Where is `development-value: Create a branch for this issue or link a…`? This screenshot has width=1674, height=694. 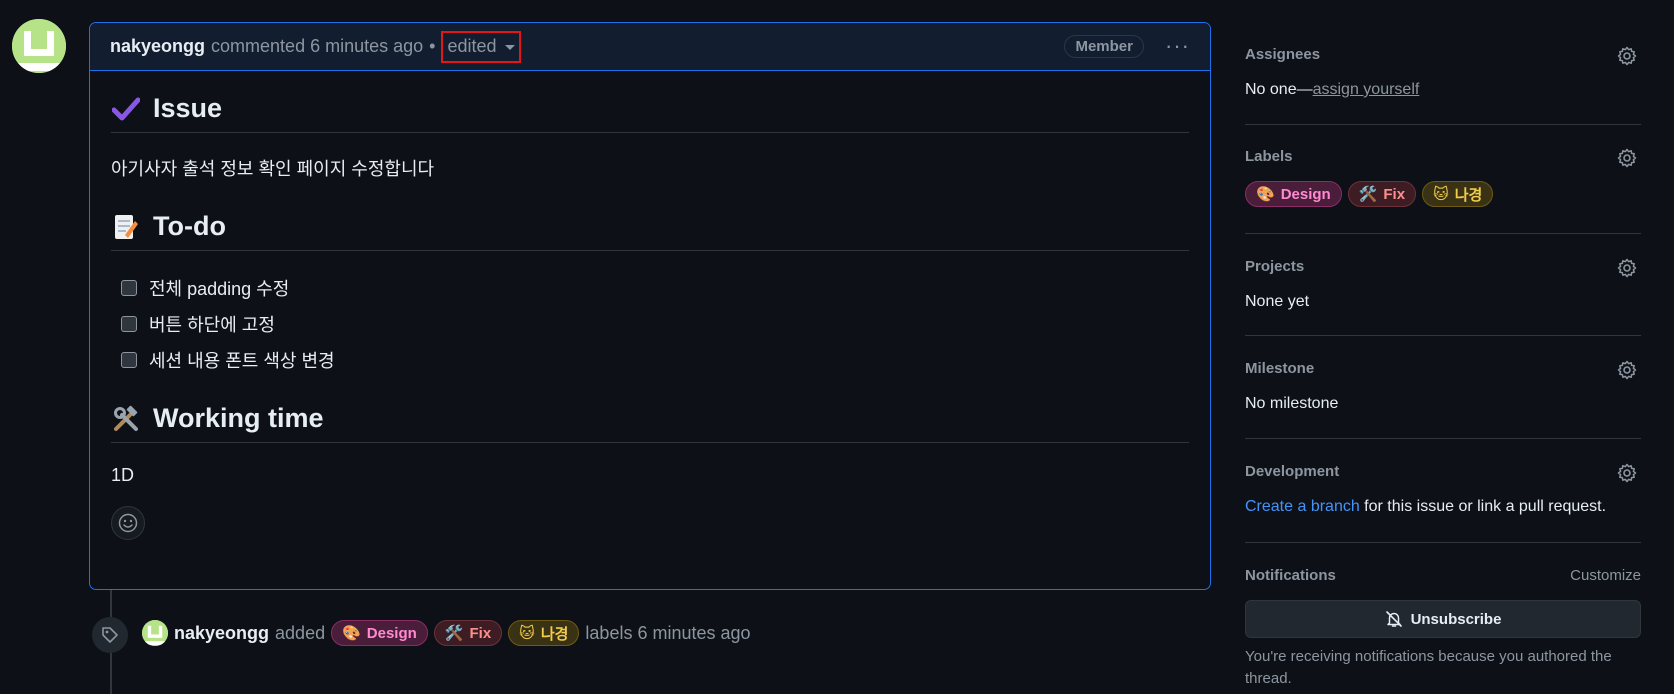
development-value: Create a branch for this issue or link a… is located at coordinates (1443, 507).